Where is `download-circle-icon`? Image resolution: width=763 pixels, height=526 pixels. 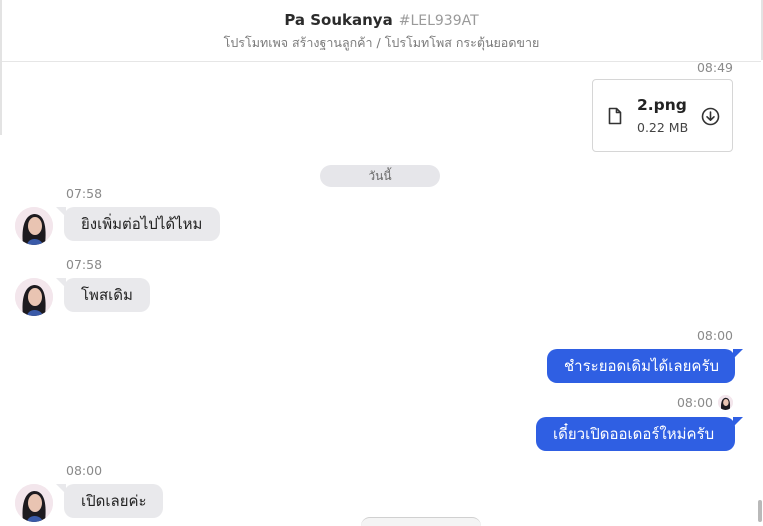 download-circle-icon is located at coordinates (710, 118).